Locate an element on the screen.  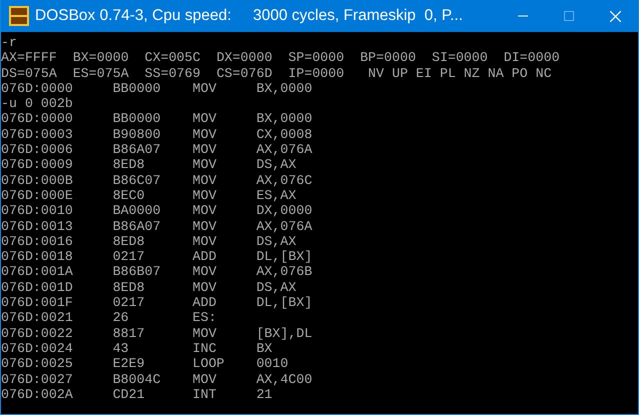
operand-text: CX,0008 is located at coordinates (284, 134).